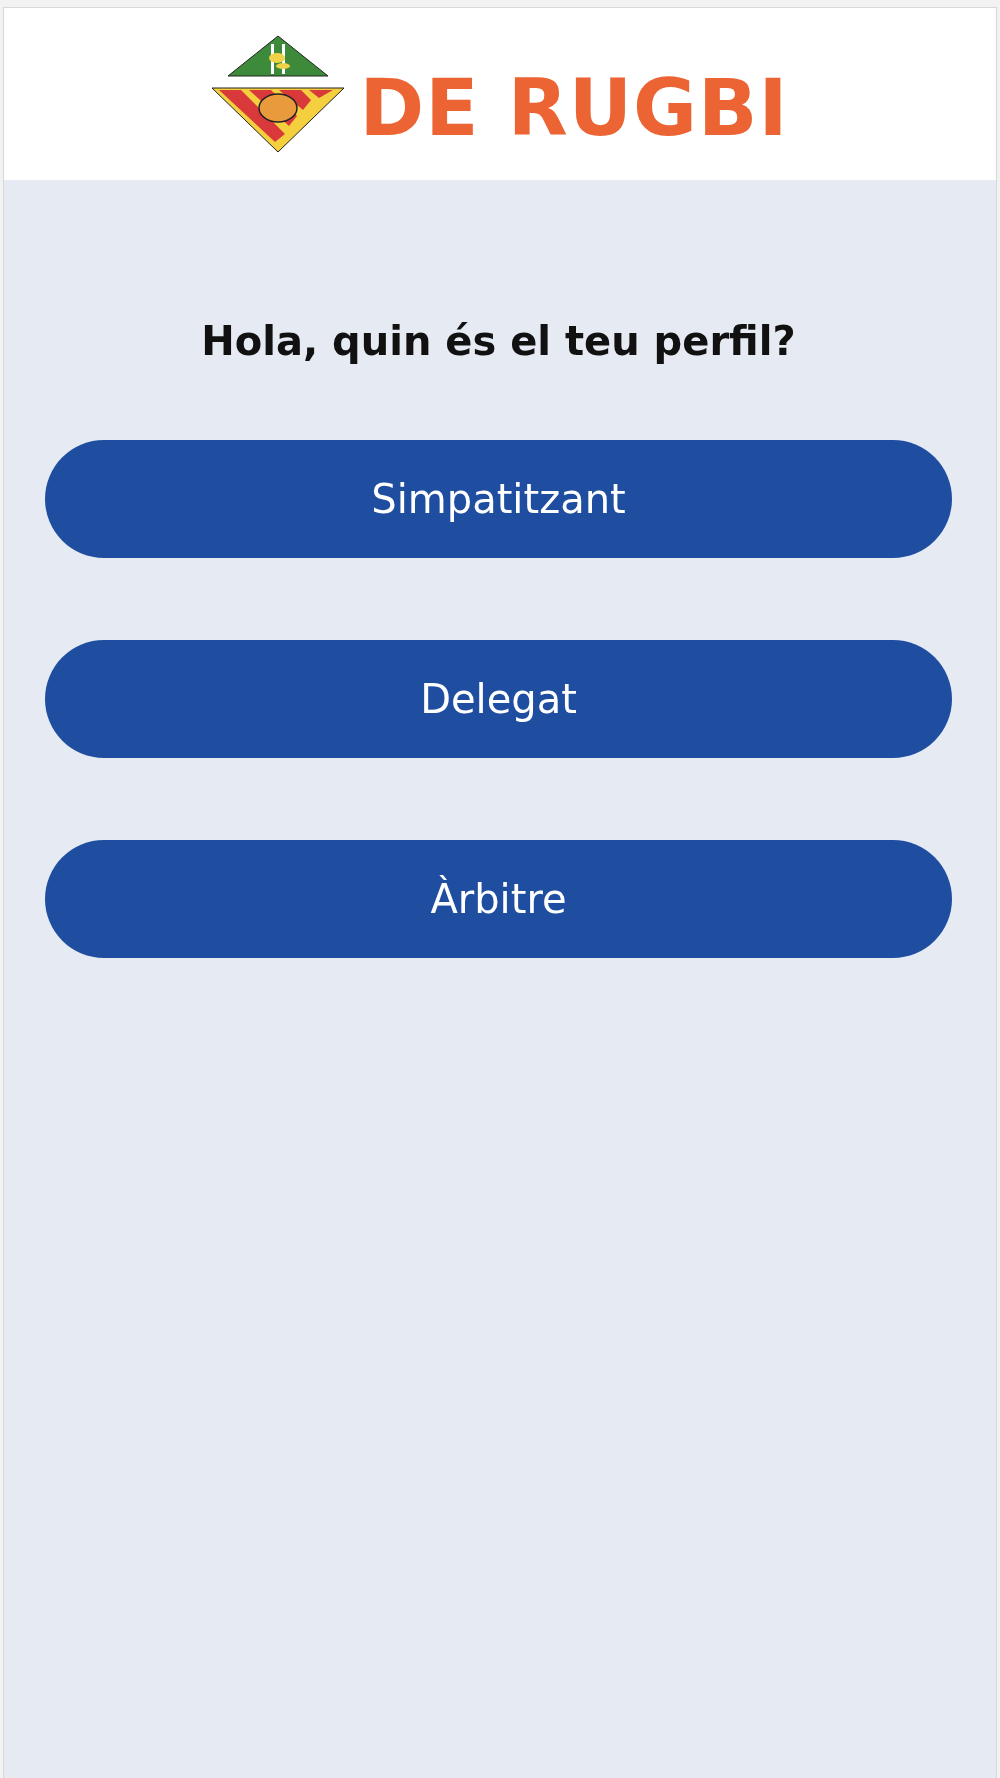 The width and height of the screenshot is (1000, 1778). What do you see at coordinates (498, 699) in the screenshot?
I see `profile-button: Delegat` at bounding box center [498, 699].